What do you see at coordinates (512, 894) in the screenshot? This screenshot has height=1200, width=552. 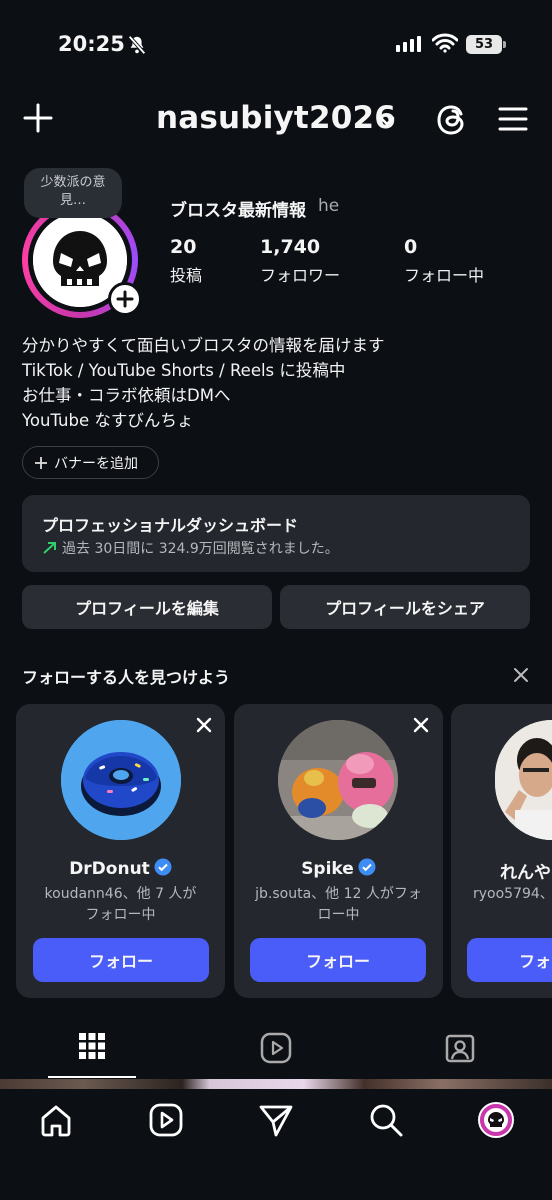 I see `suggestion-mutuals: ryoo5794、` at bounding box center [512, 894].